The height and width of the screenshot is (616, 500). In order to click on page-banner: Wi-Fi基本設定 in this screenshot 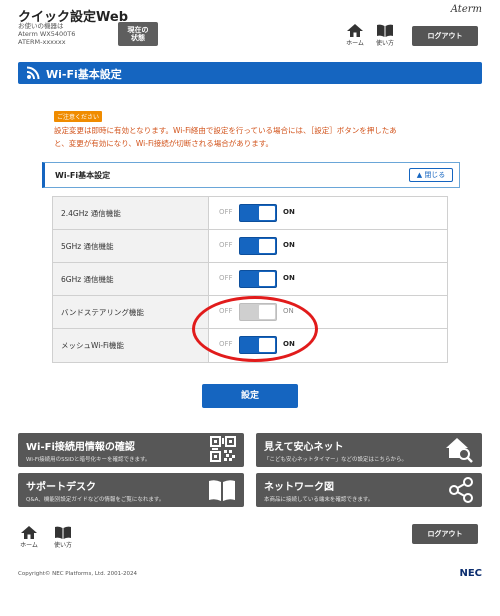, I will do `click(250, 73)`.